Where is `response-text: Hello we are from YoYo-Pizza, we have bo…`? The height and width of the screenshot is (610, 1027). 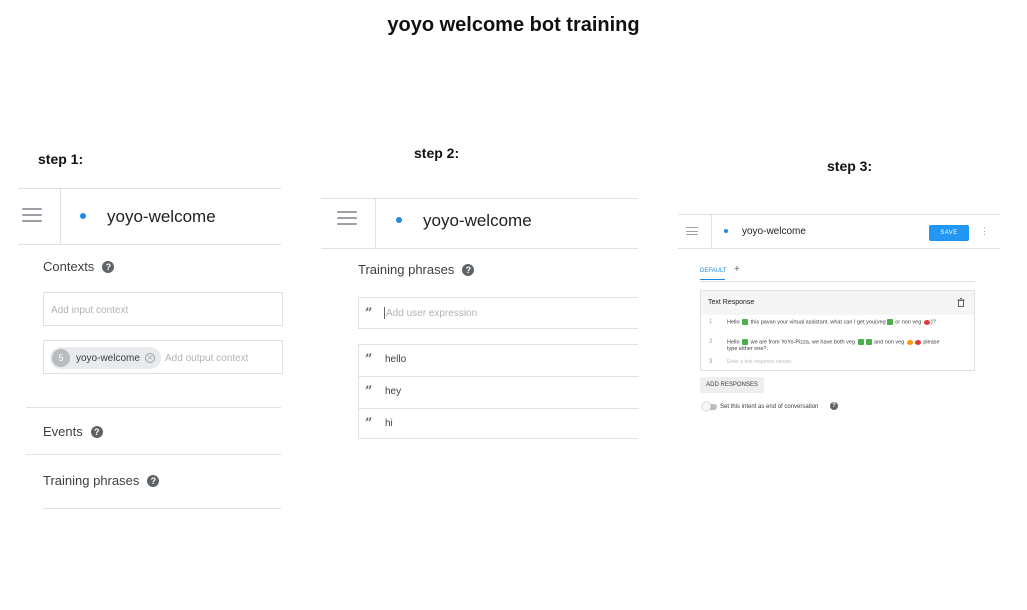
response-text: Hello we are from YoYo-Pizza, we have bo… is located at coordinates (837, 346).